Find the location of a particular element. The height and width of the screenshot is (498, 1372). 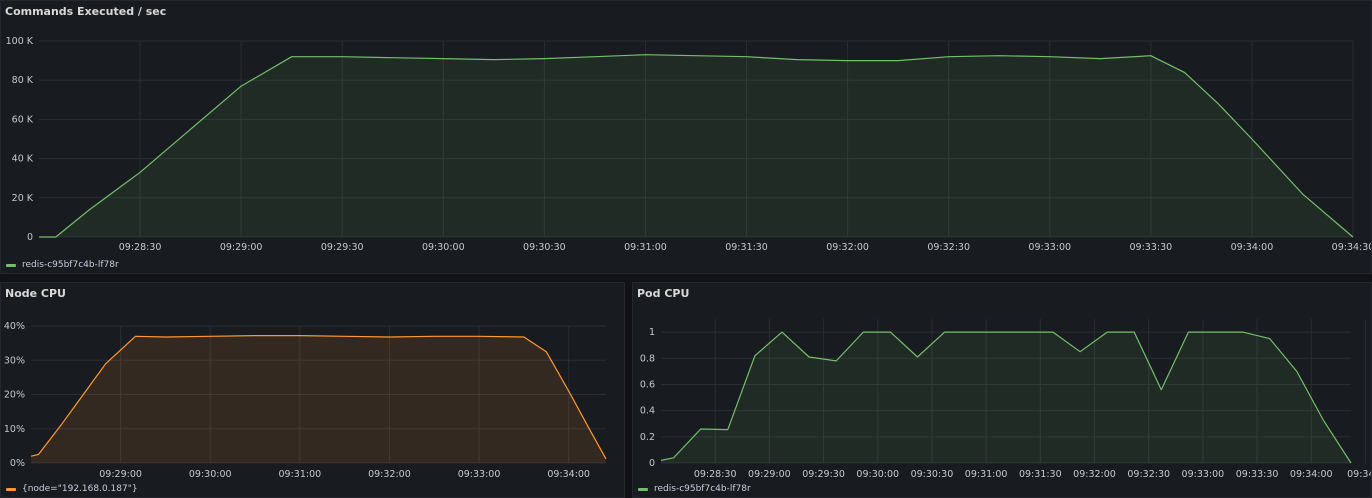

y-tick-label: 20 K is located at coordinates (23, 198).